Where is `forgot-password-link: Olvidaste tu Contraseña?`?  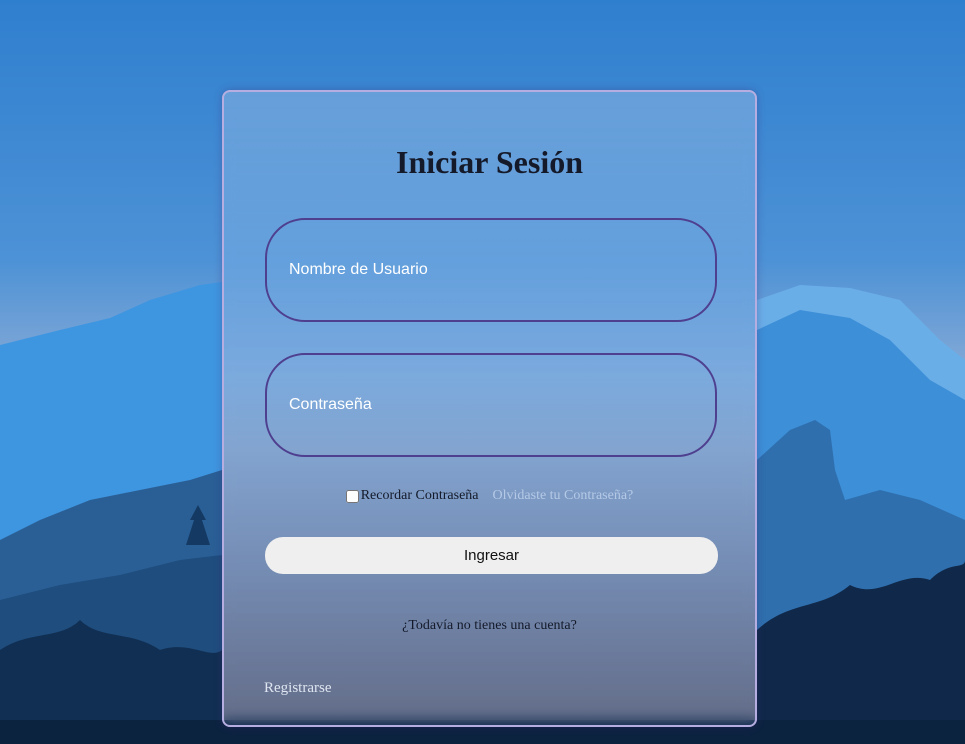 forgot-password-link: Olvidaste tu Contraseña? is located at coordinates (563, 496).